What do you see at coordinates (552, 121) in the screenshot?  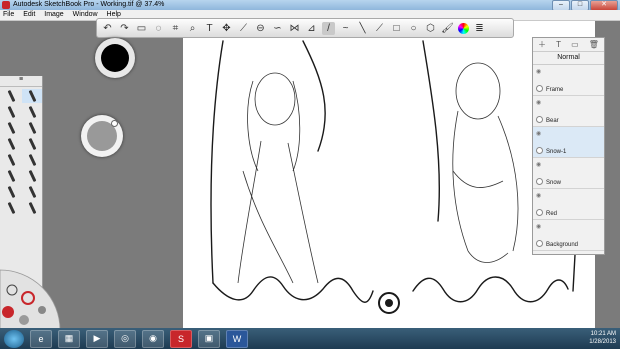 I see `layer-label: Bear` at bounding box center [552, 121].